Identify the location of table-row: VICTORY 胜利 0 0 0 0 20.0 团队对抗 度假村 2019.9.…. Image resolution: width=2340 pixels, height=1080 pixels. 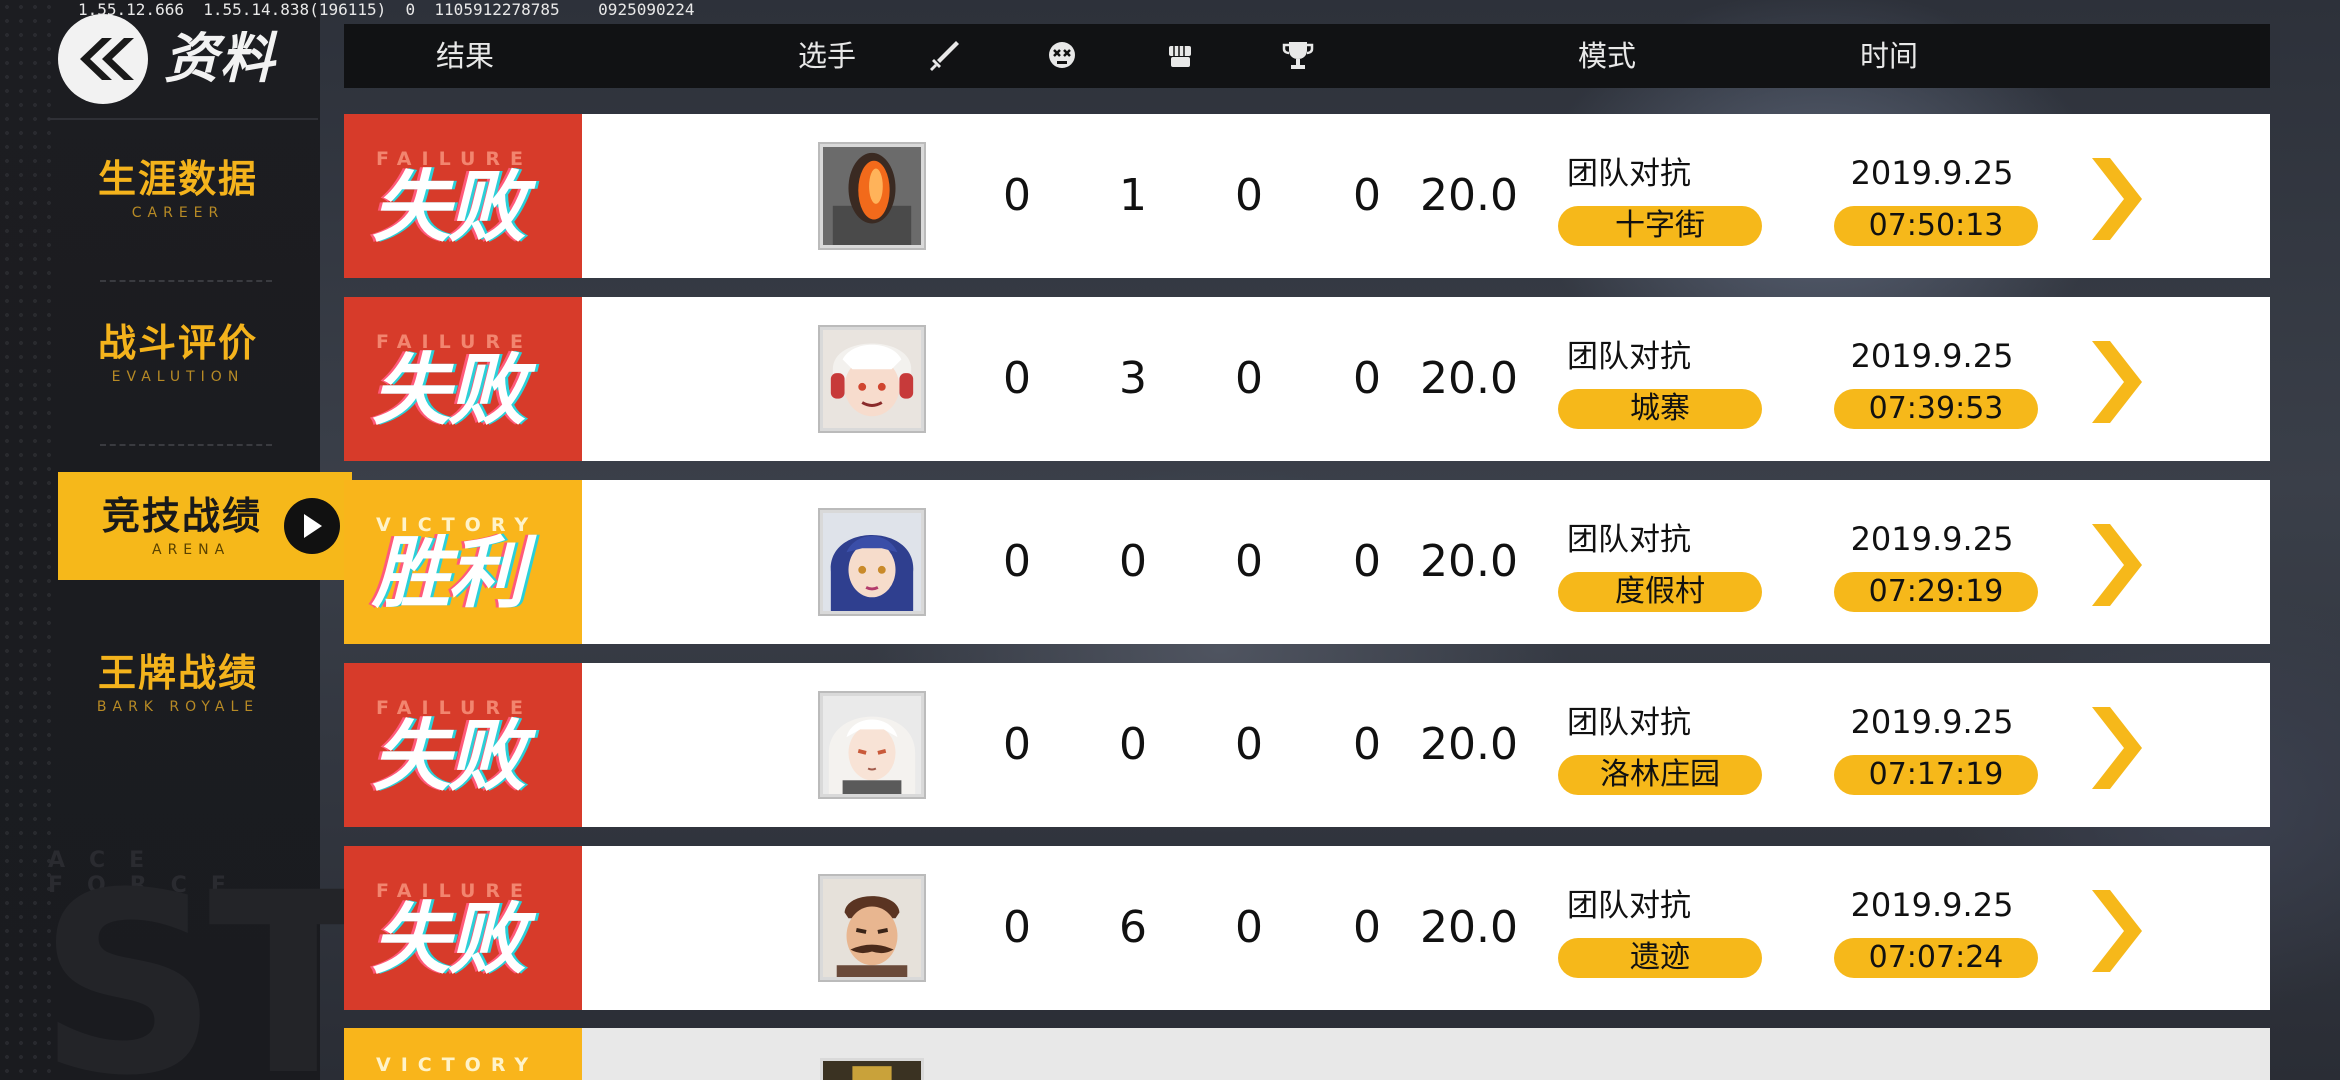
(1307, 562).